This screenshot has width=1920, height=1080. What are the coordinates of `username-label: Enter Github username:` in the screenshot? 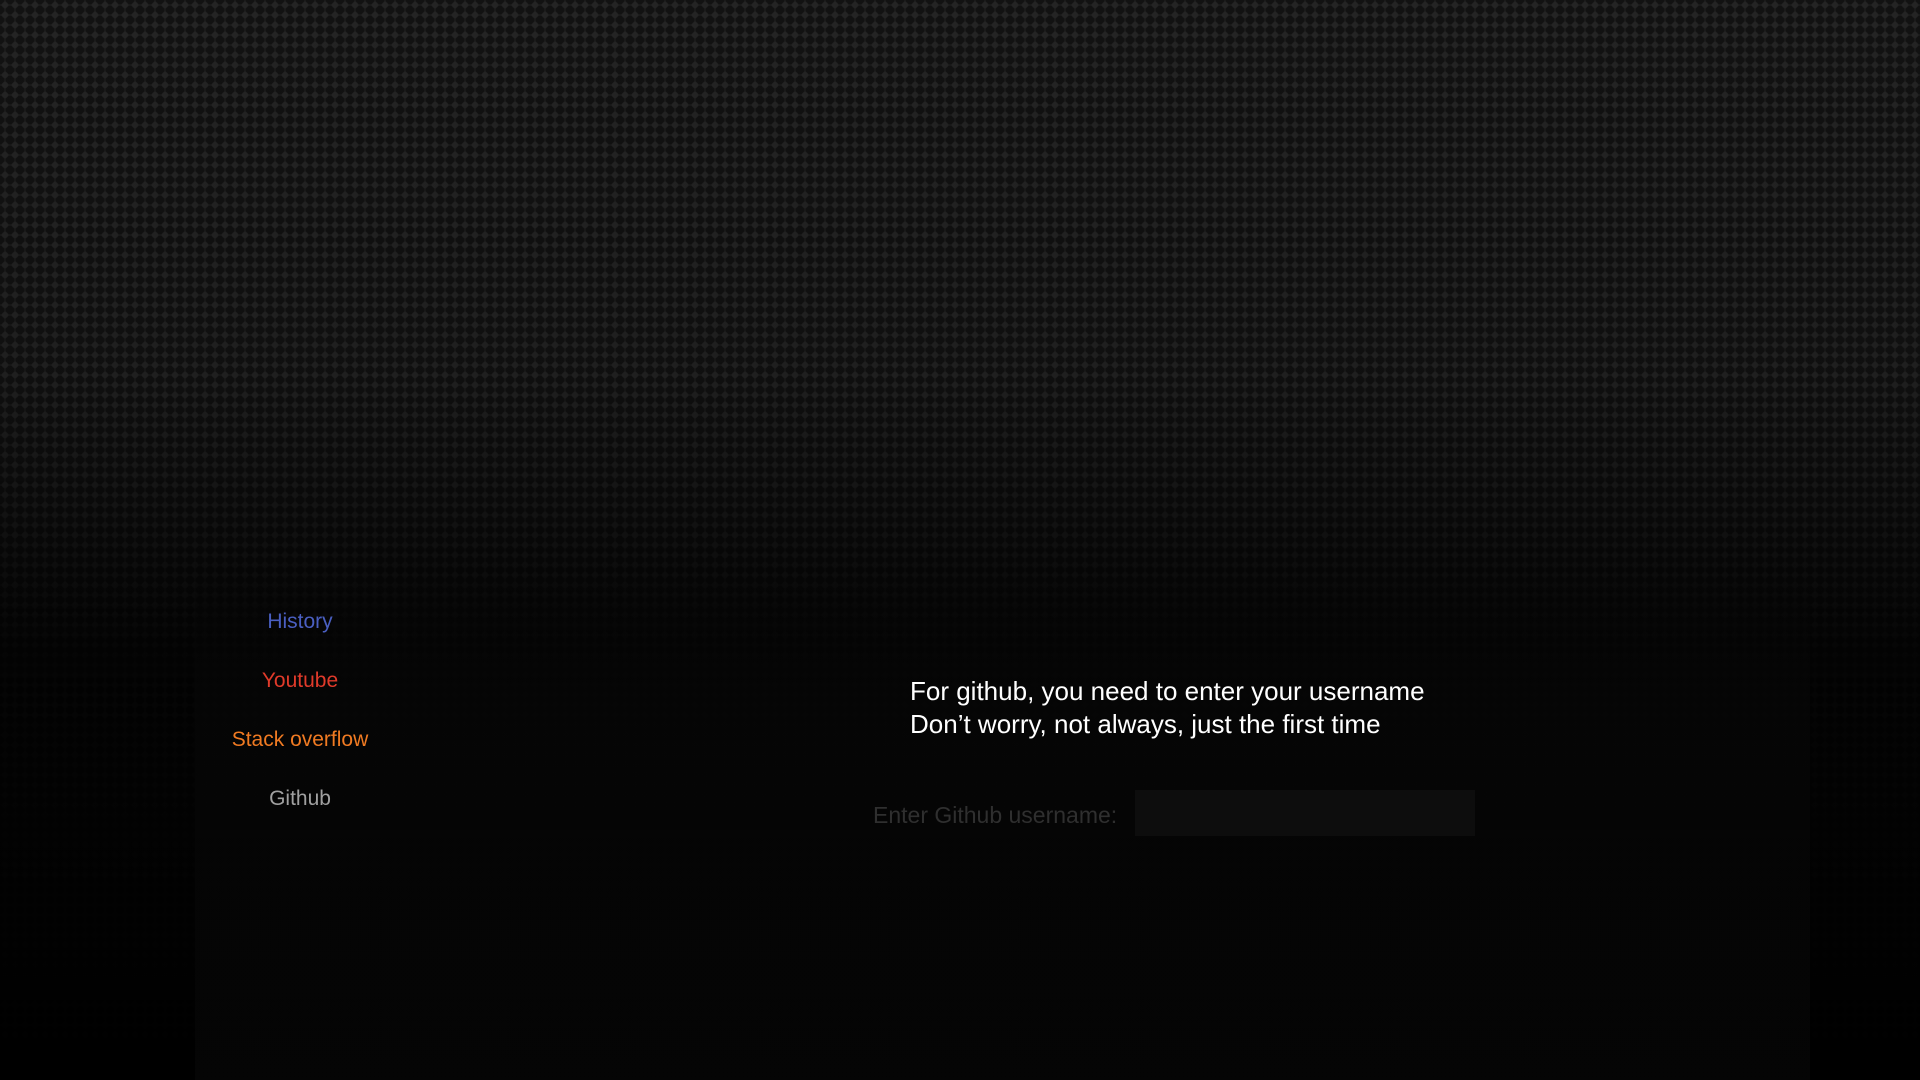 It's located at (995, 815).